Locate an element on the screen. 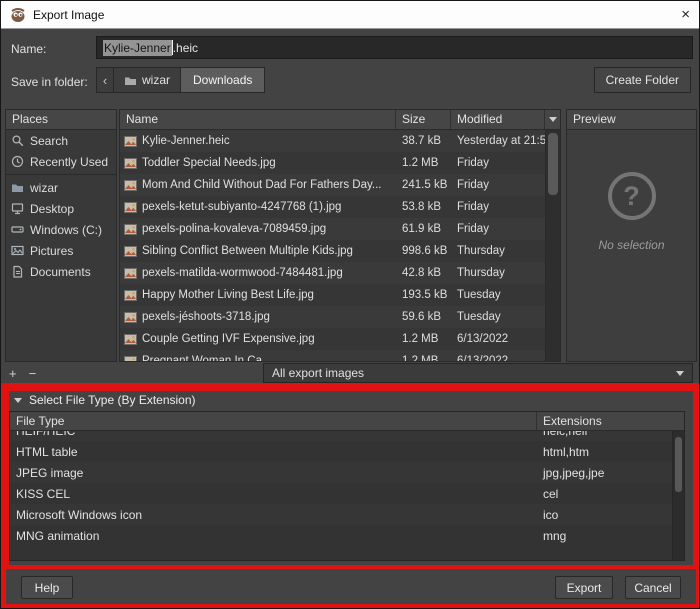  breadcrumb-downloads-label: Downloads is located at coordinates (223, 80).